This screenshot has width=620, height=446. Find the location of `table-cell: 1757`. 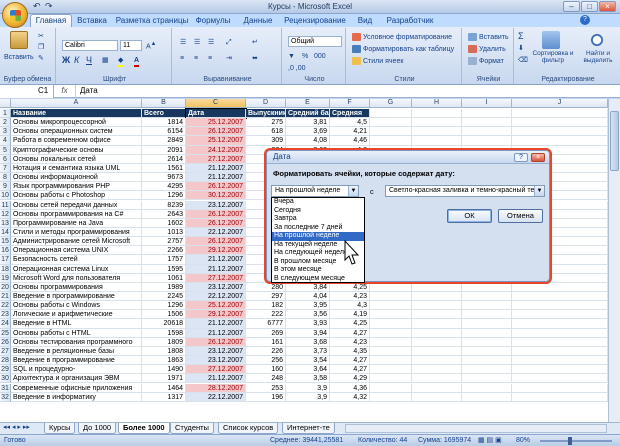

table-cell: 1757 is located at coordinates (164, 260).